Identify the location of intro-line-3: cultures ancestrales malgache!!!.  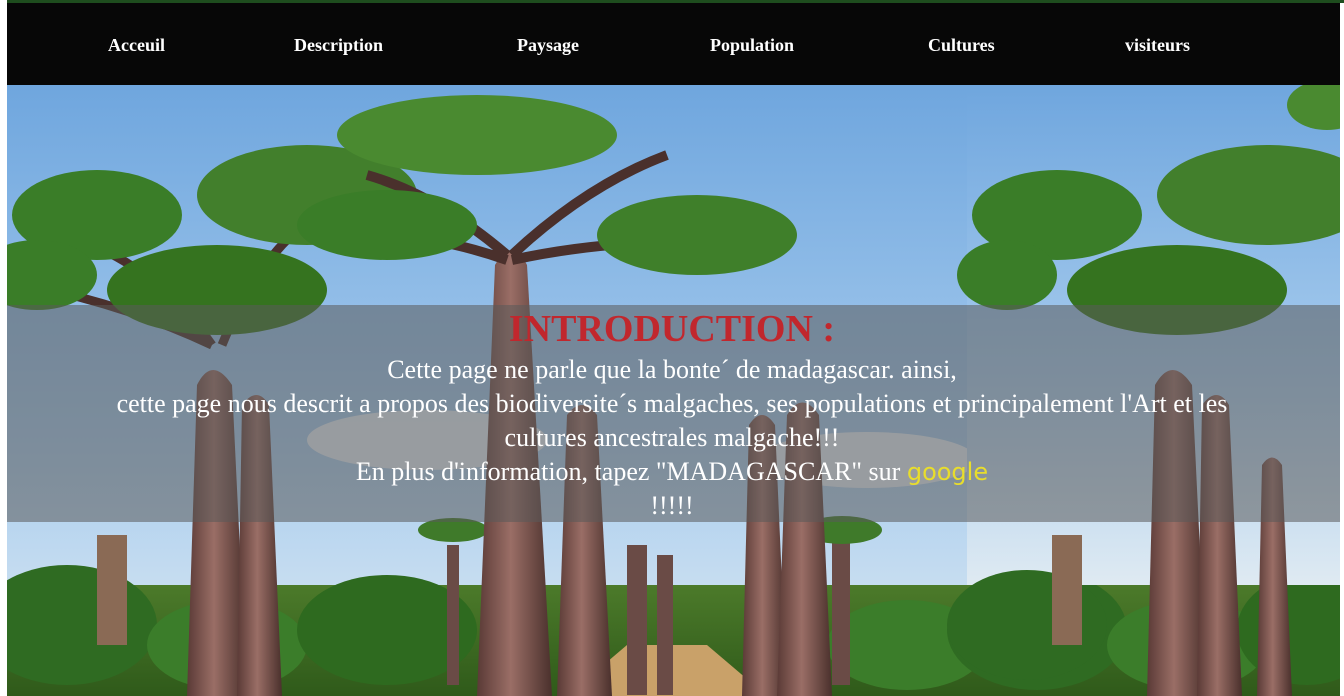
(672, 437).